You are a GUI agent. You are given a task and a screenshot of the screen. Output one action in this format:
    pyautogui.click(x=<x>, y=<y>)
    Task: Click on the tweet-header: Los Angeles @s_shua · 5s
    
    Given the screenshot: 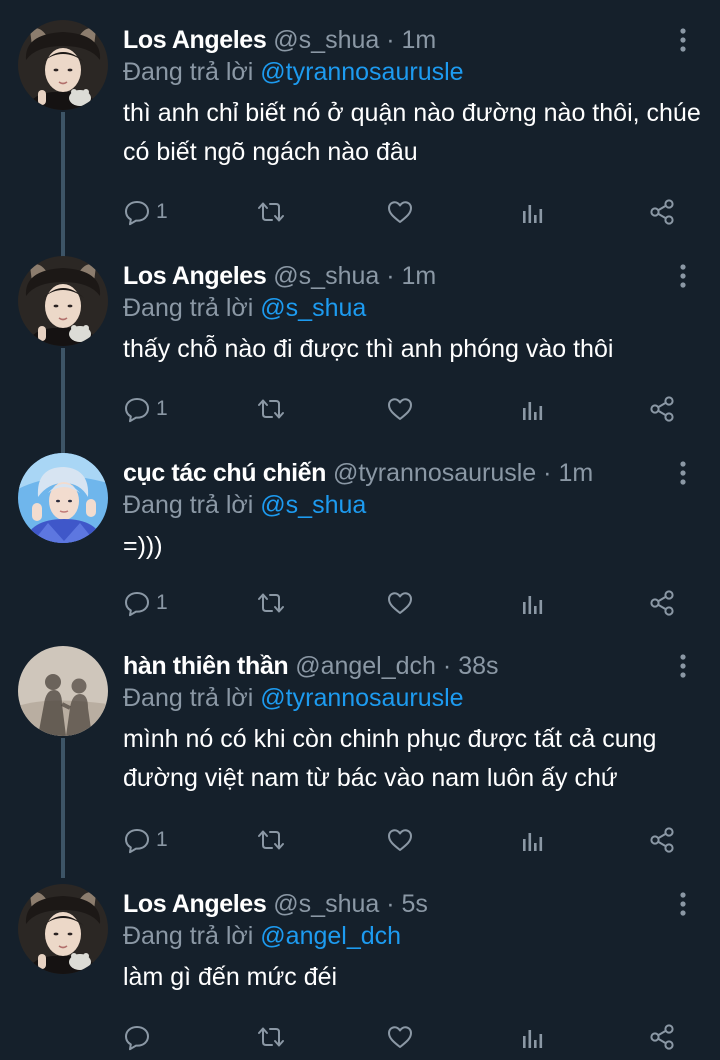 What is the action you would take?
    pyautogui.click(x=275, y=904)
    